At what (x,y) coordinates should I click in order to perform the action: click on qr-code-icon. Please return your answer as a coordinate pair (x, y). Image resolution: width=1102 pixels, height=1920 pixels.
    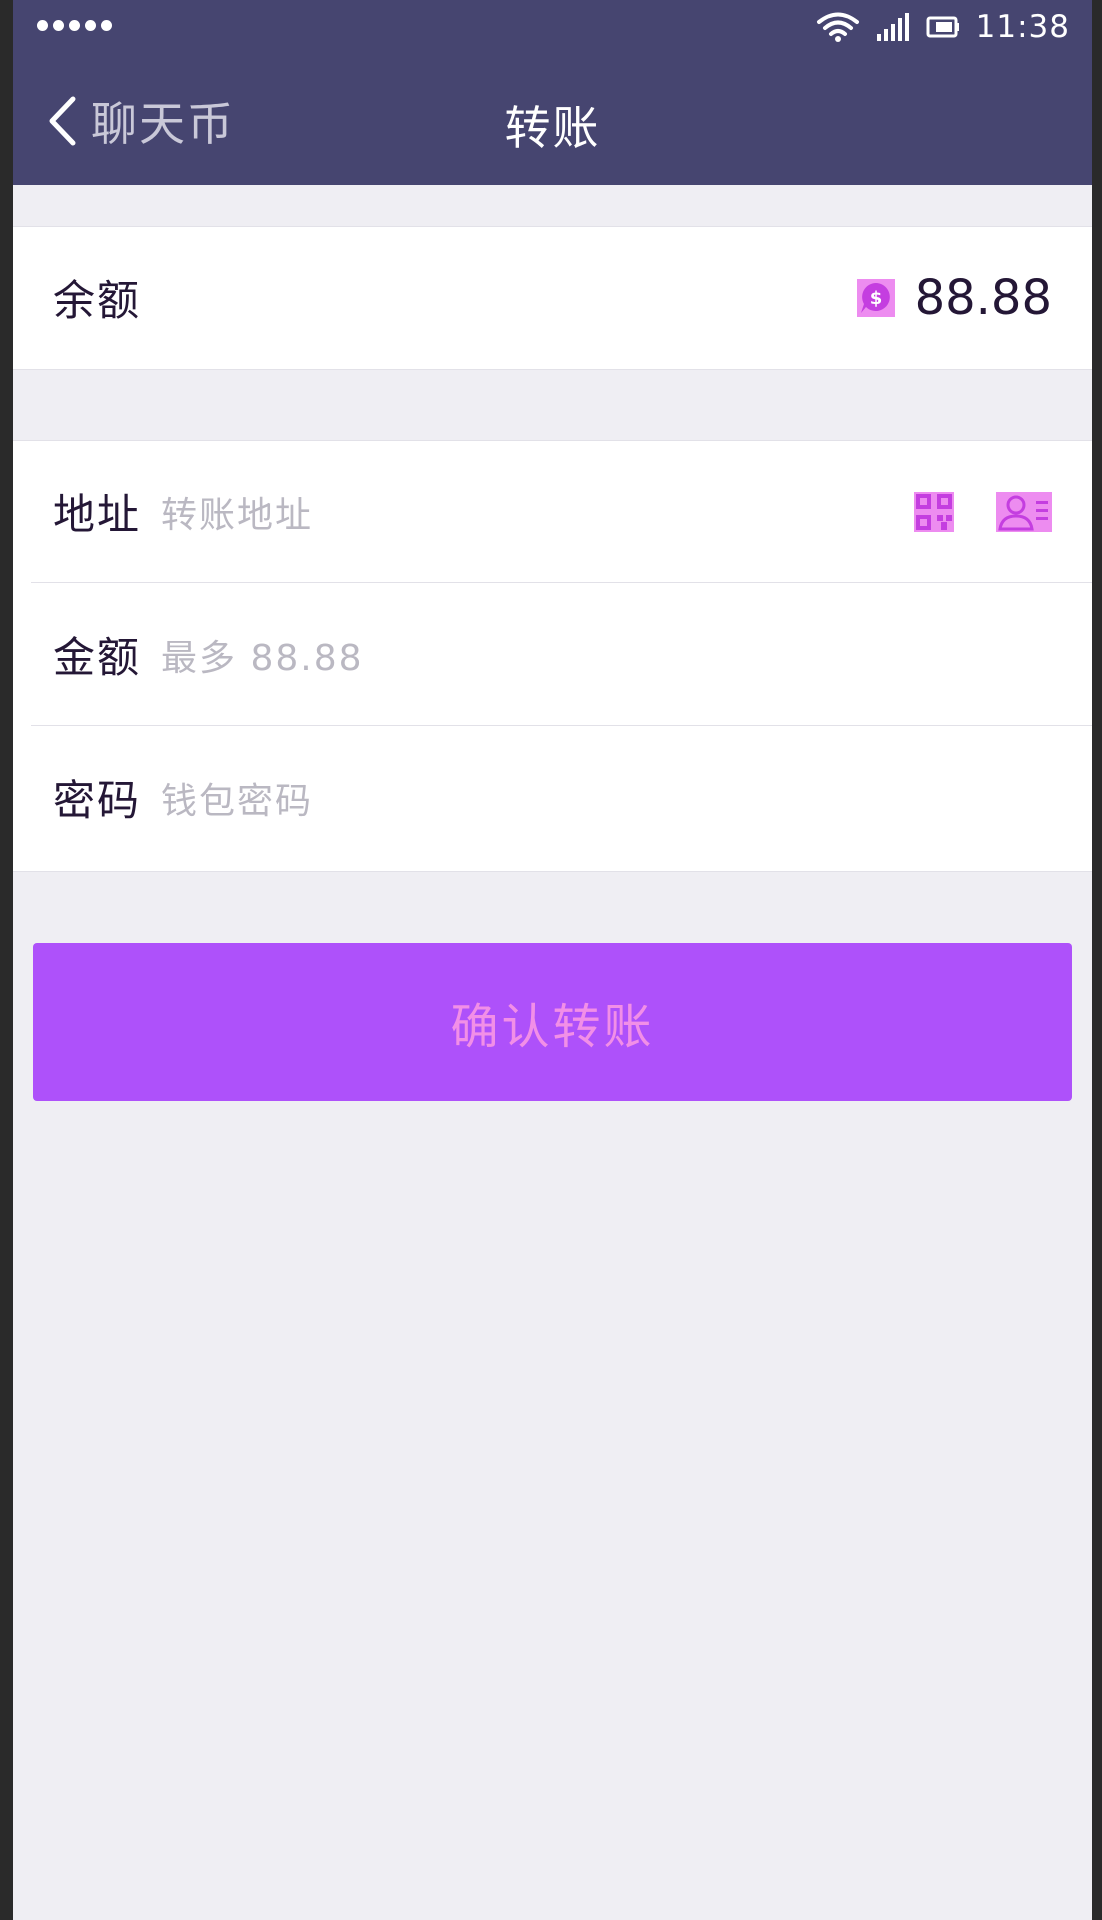
    Looking at the image, I should click on (934, 511).